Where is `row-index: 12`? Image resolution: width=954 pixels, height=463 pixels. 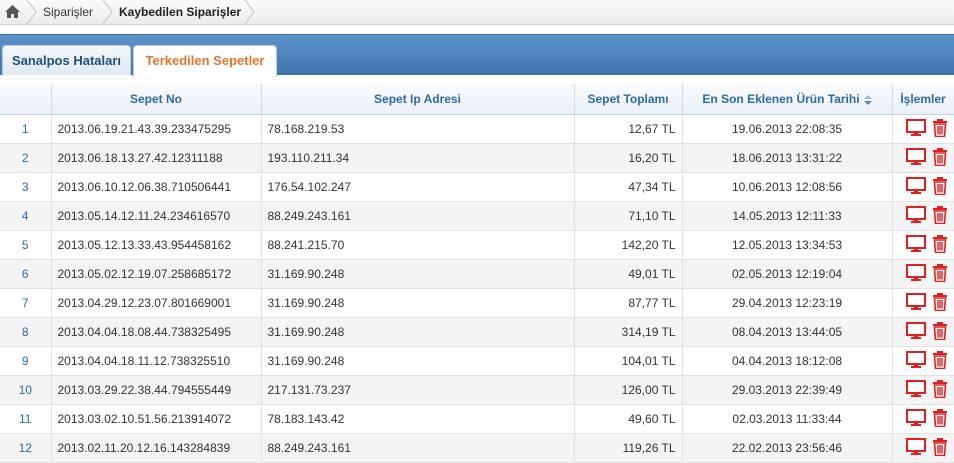 row-index: 12 is located at coordinates (26, 448).